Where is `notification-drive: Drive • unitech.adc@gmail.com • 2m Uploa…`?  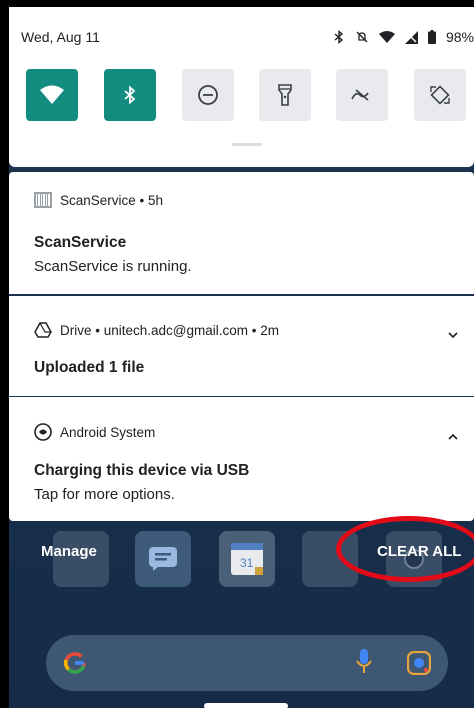 notification-drive: Drive • unitech.adc@gmail.com • 2m Uploa… is located at coordinates (241, 346).